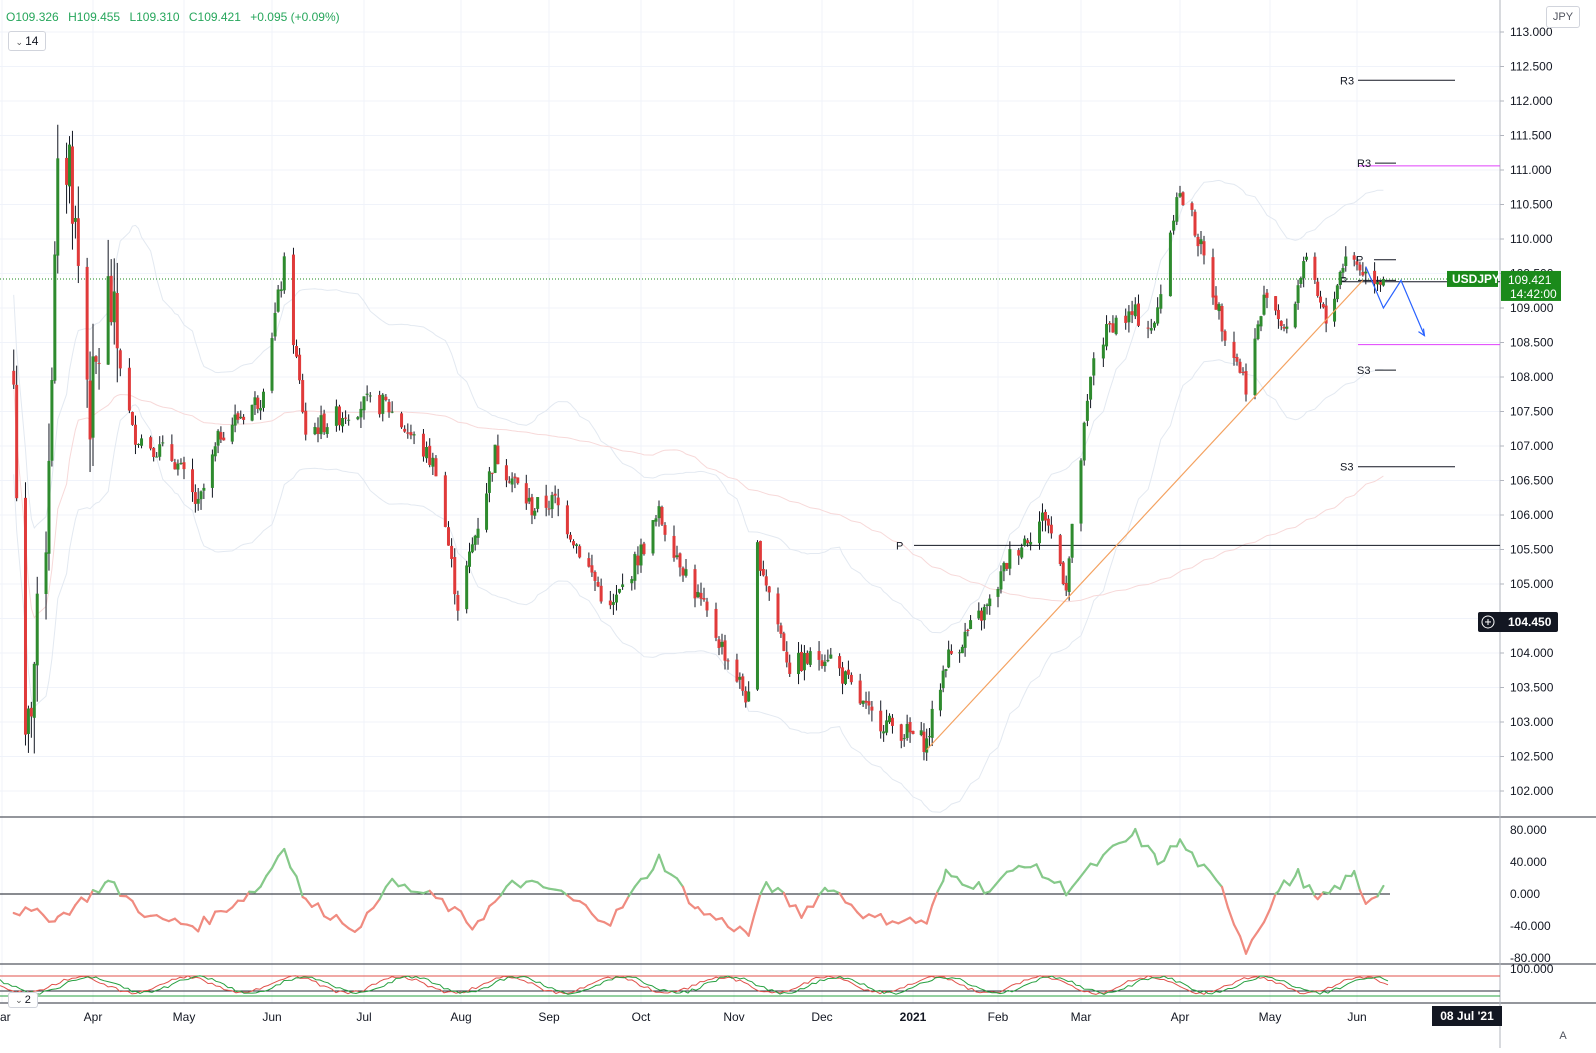 This screenshot has width=1596, height=1053. Describe the element at coordinates (1533, 294) in the screenshot. I see `bar-countdown: 14:42:00` at that location.